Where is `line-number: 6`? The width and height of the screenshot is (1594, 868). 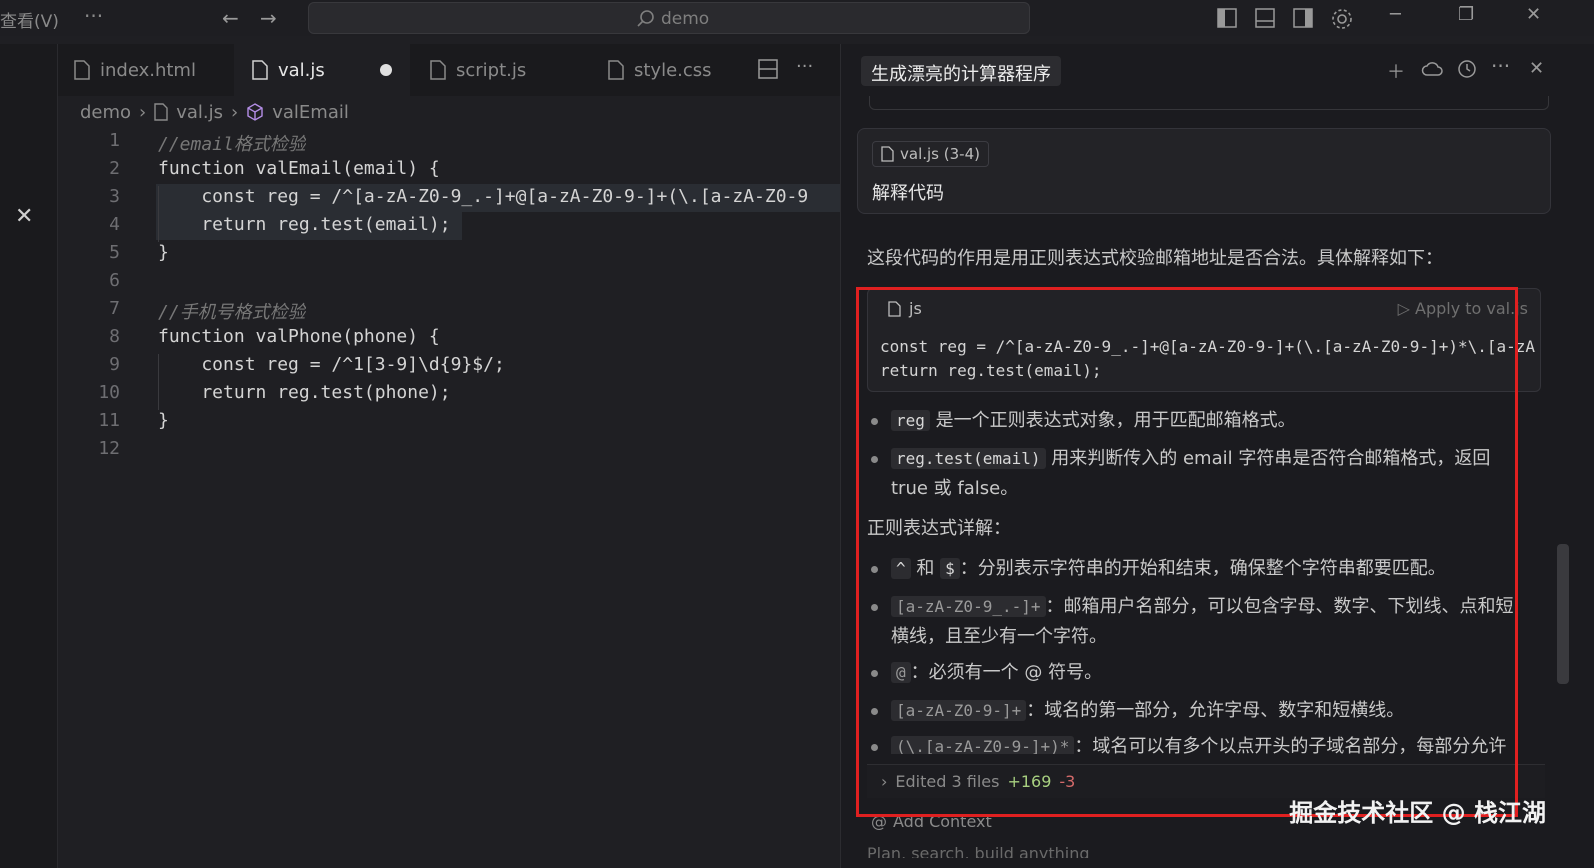
line-number: 6 is located at coordinates (114, 280).